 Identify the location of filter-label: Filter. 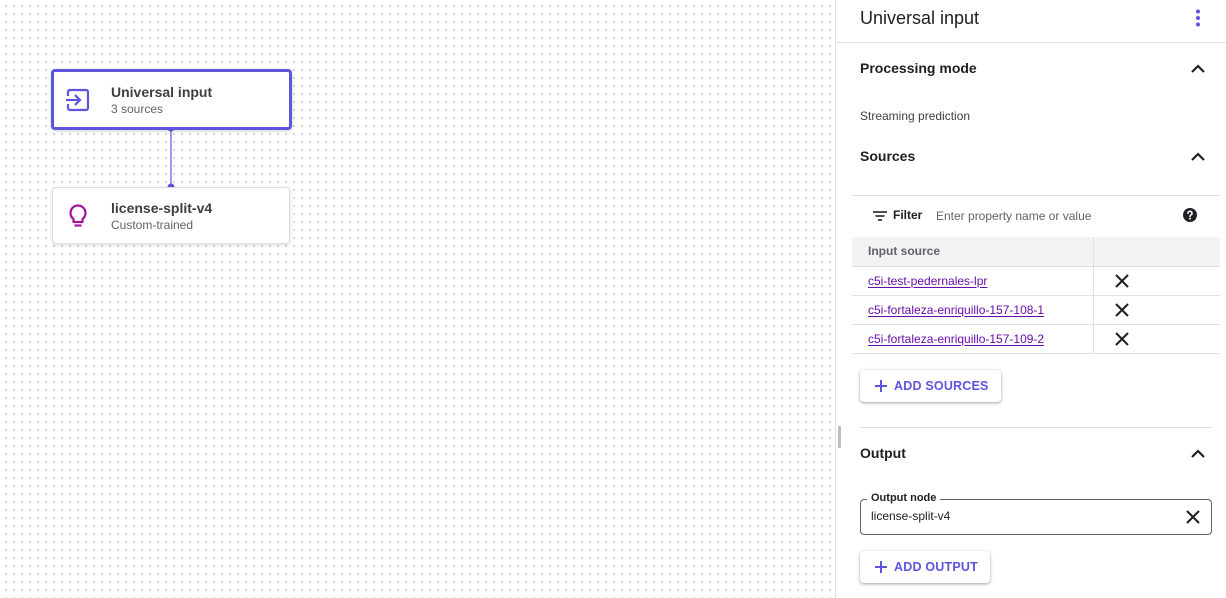
(908, 215).